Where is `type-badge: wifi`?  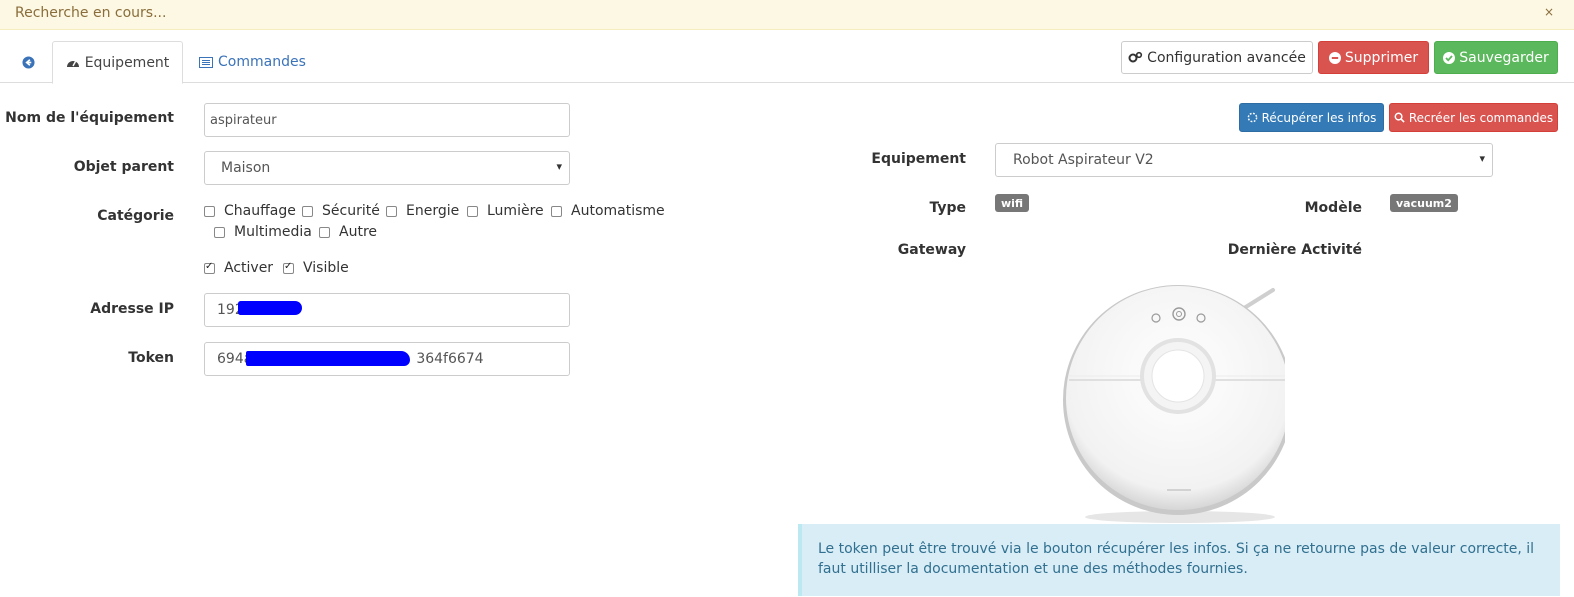
type-badge: wifi is located at coordinates (1012, 203).